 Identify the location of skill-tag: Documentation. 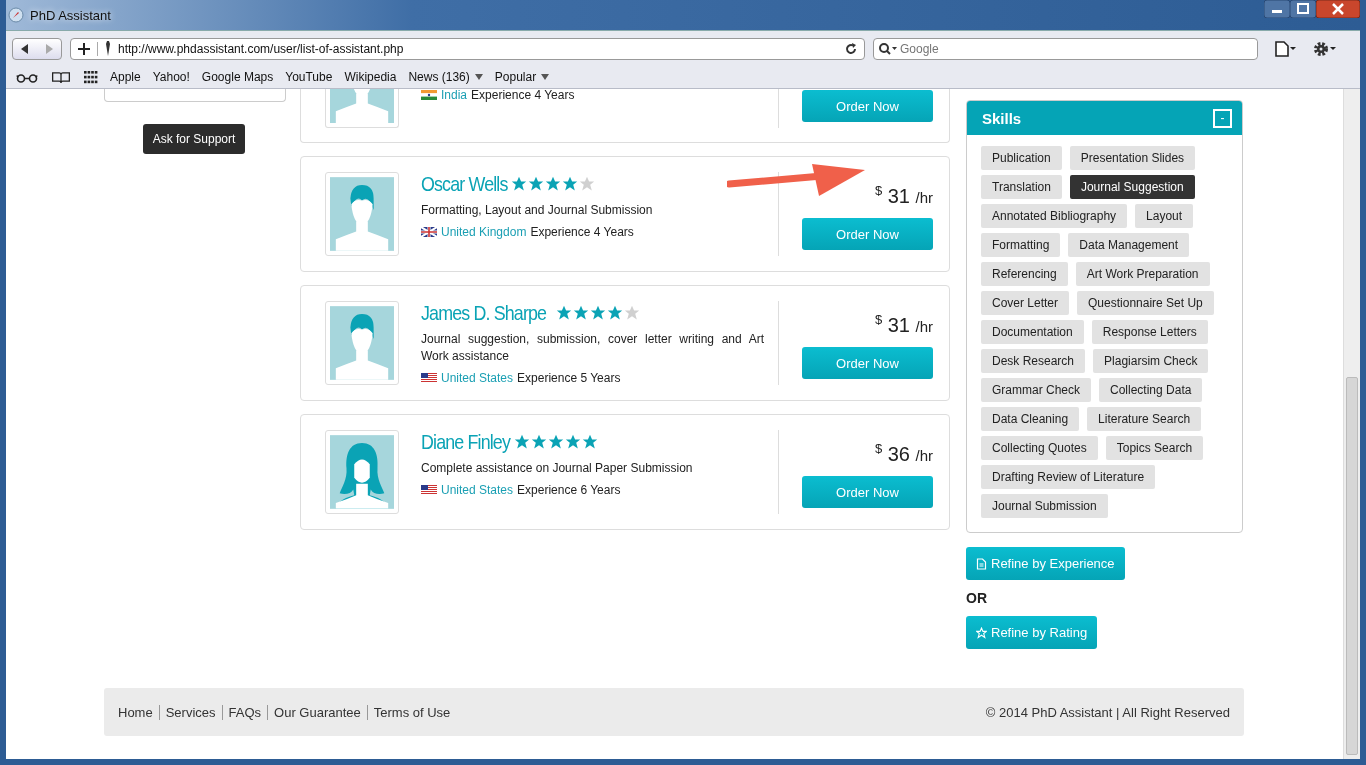
(1032, 332).